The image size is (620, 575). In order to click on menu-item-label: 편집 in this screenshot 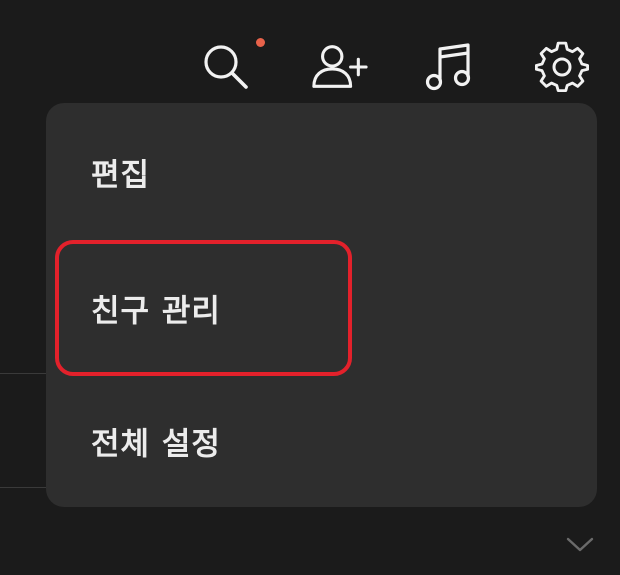, I will do `click(121, 175)`.